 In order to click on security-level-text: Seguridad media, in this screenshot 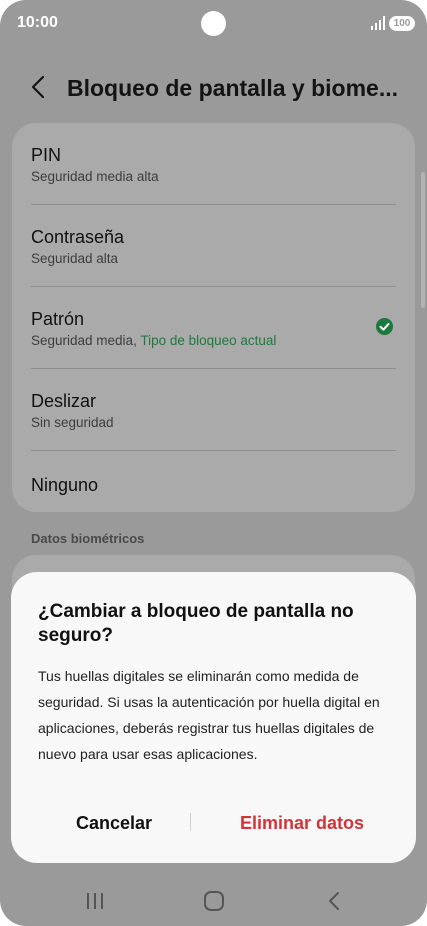, I will do `click(86, 340)`.